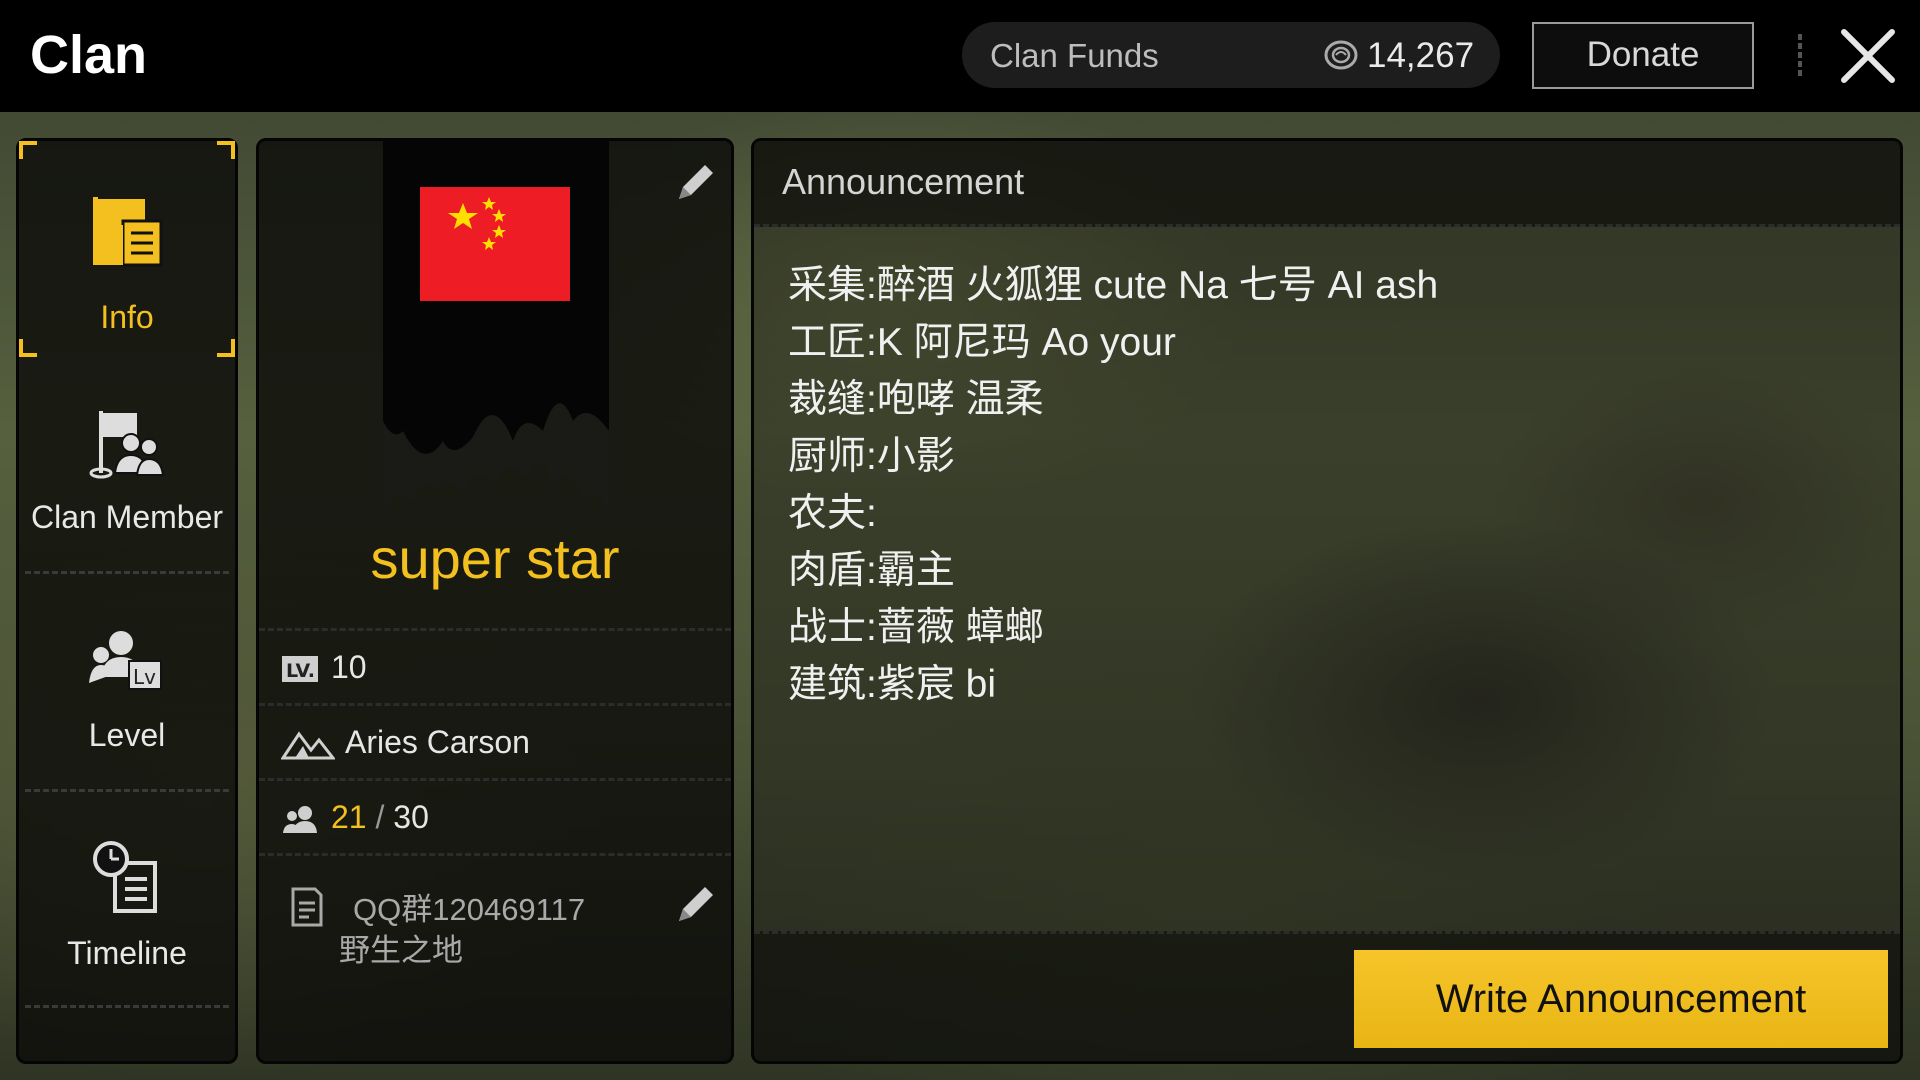 Image resolution: width=1920 pixels, height=1080 pixels. I want to click on announcement-line: 战士:蔷薇 蟑螂, so click(916, 627).